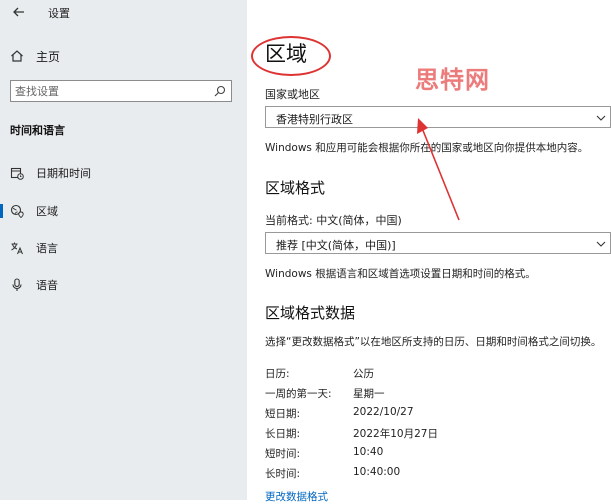 This screenshot has height=504, width=611. What do you see at coordinates (433, 342) in the screenshot?
I see `data-description: 选择“更改数据格式”以在地区所支持的日历、日期和时间格式之间切换。` at bounding box center [433, 342].